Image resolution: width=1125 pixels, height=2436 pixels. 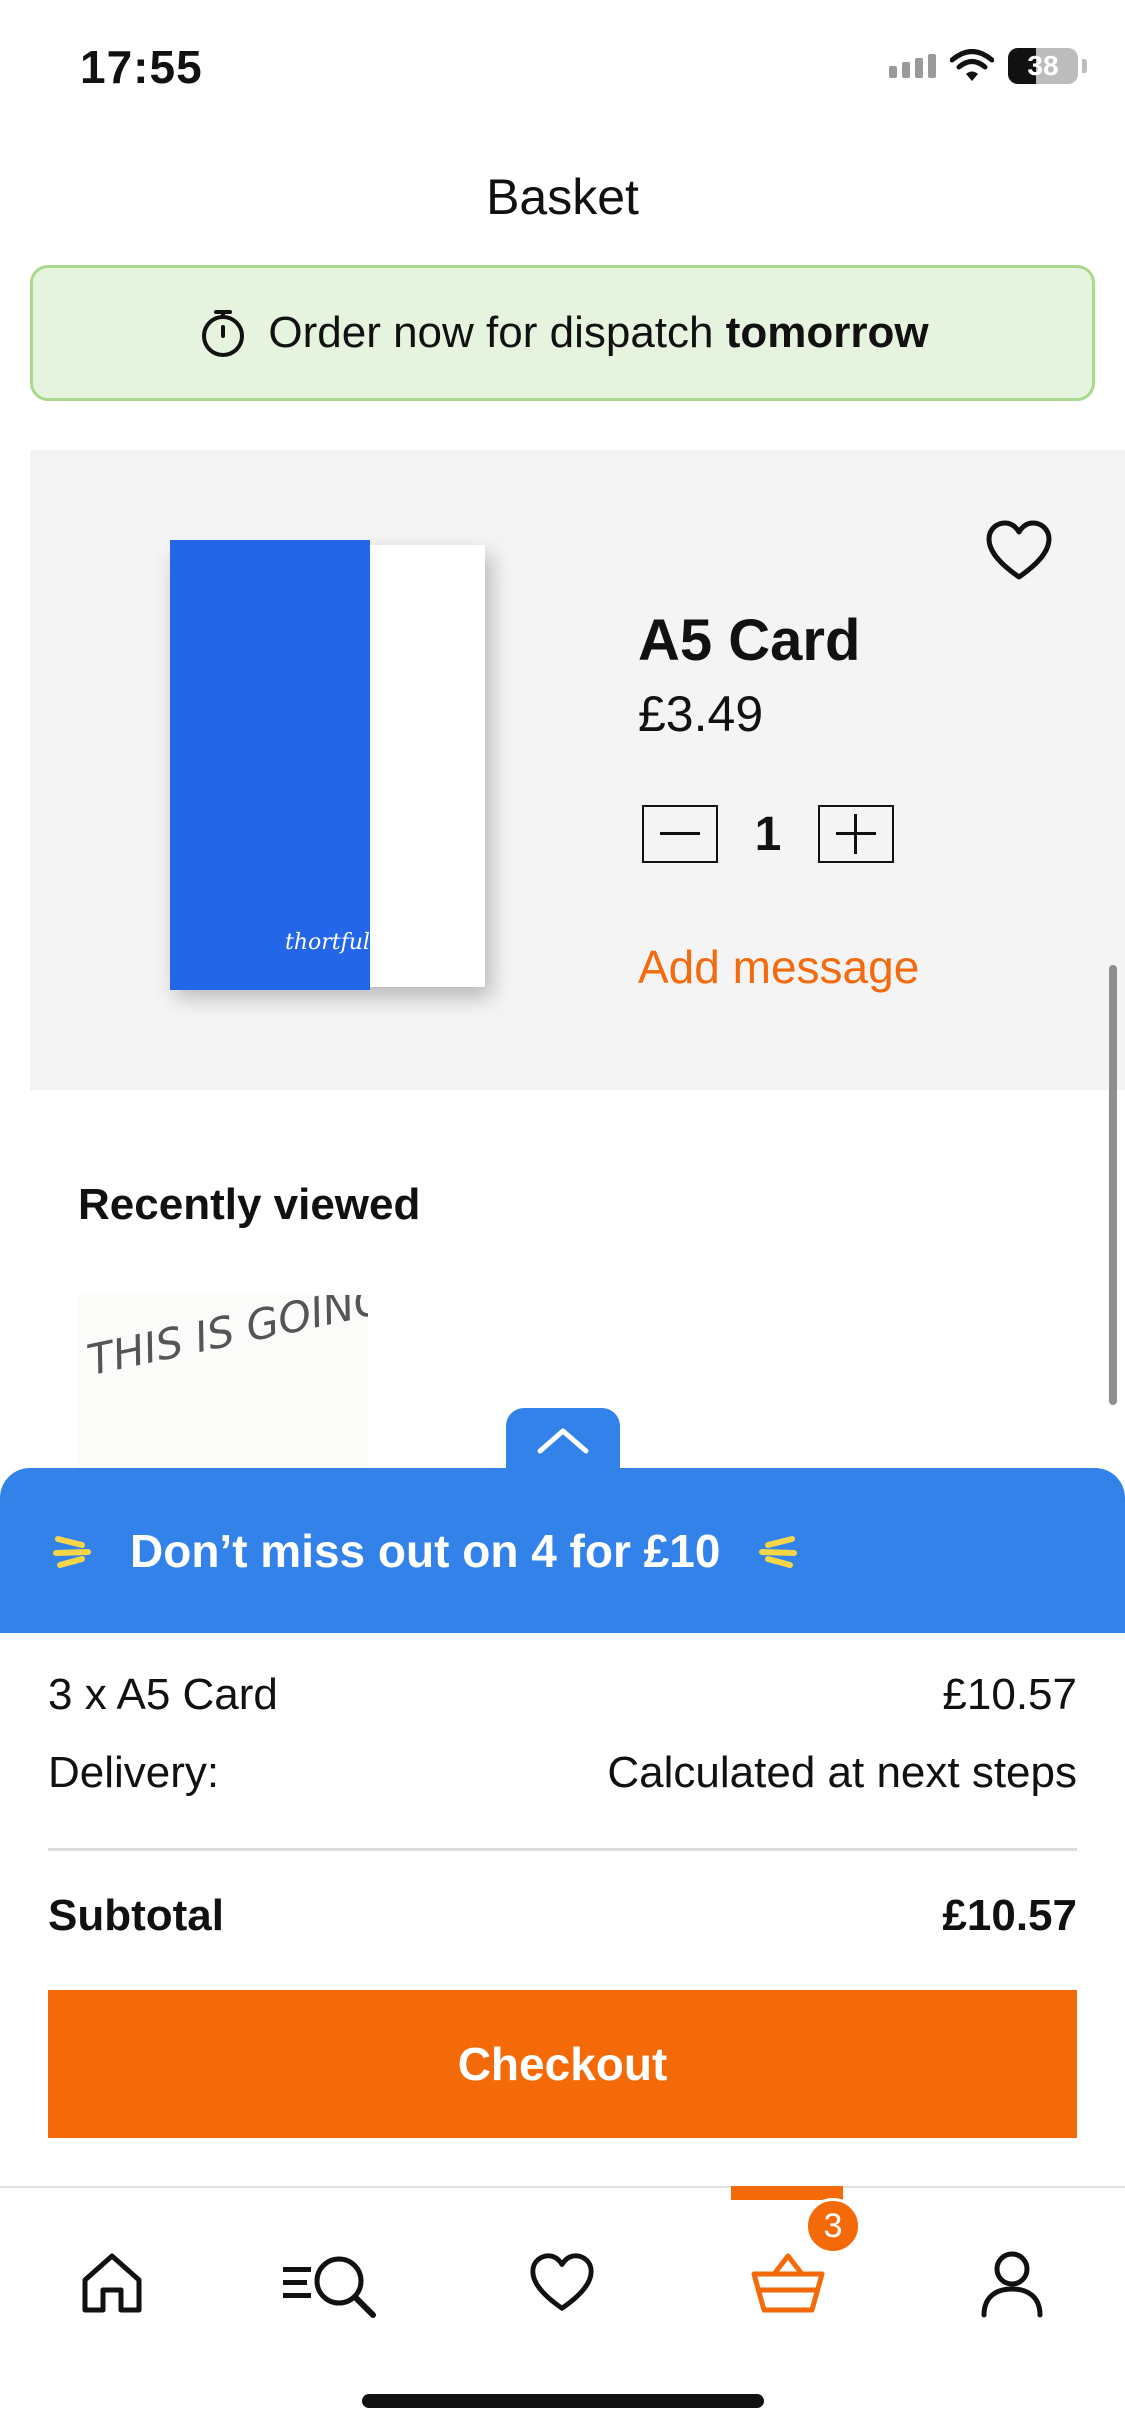 I want to click on tab-wishlist, so click(x=562, y=2283).